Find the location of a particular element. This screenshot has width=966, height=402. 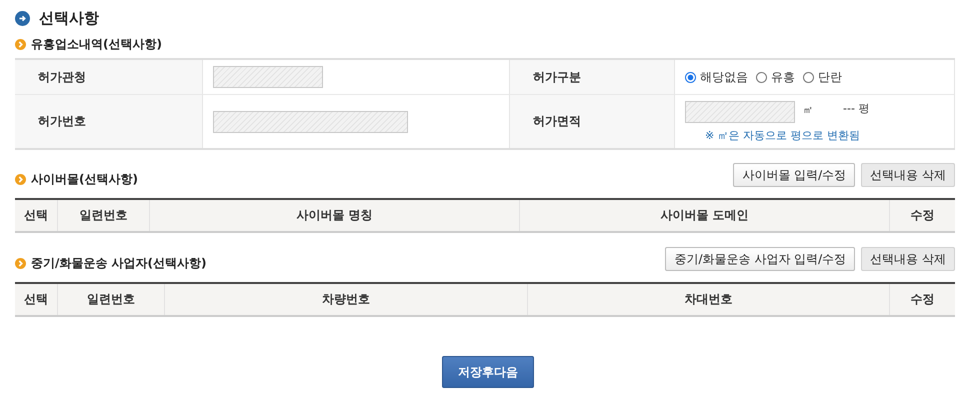

radio-label: 유흥 is located at coordinates (783, 77).